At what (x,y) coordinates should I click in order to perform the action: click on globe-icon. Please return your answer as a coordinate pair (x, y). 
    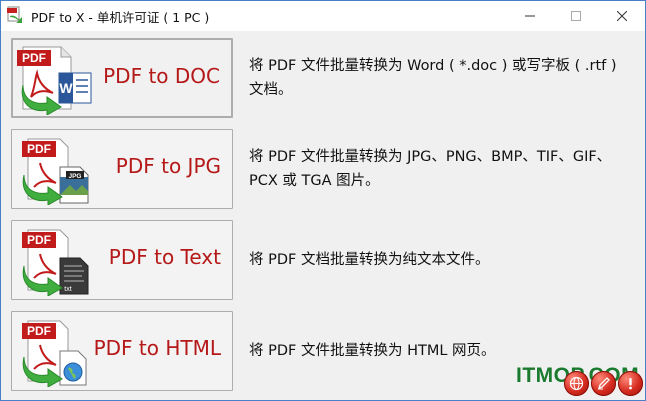
    Looking at the image, I should click on (576, 383).